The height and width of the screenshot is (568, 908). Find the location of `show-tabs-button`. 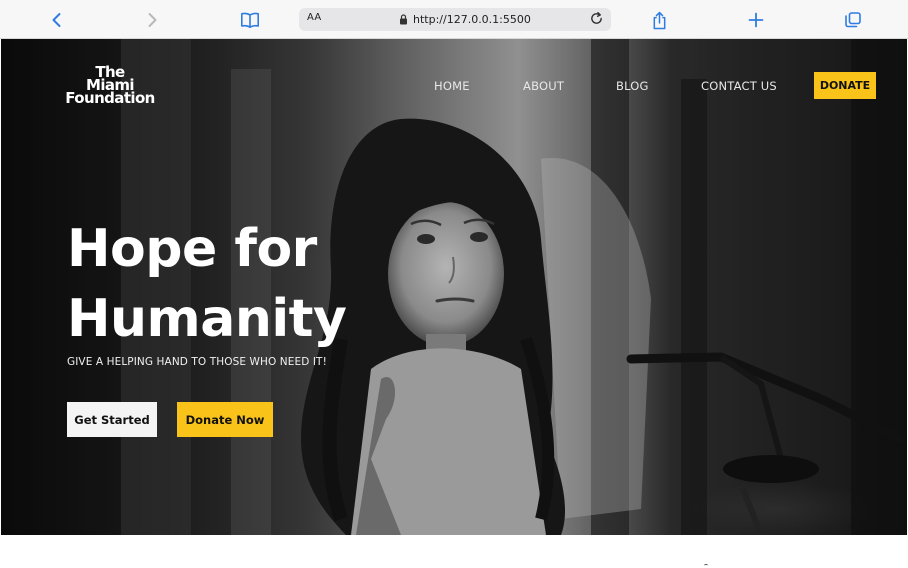

show-tabs-button is located at coordinates (853, 20).